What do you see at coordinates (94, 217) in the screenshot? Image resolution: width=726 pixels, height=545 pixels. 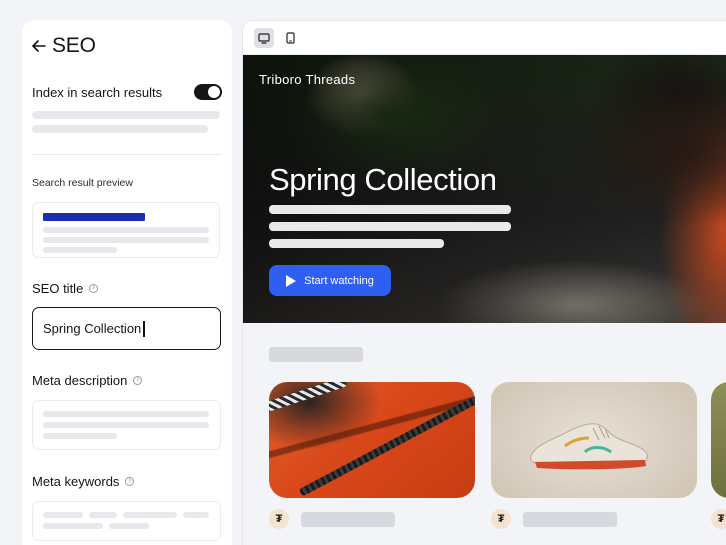 I see `preview-link-bar` at bounding box center [94, 217].